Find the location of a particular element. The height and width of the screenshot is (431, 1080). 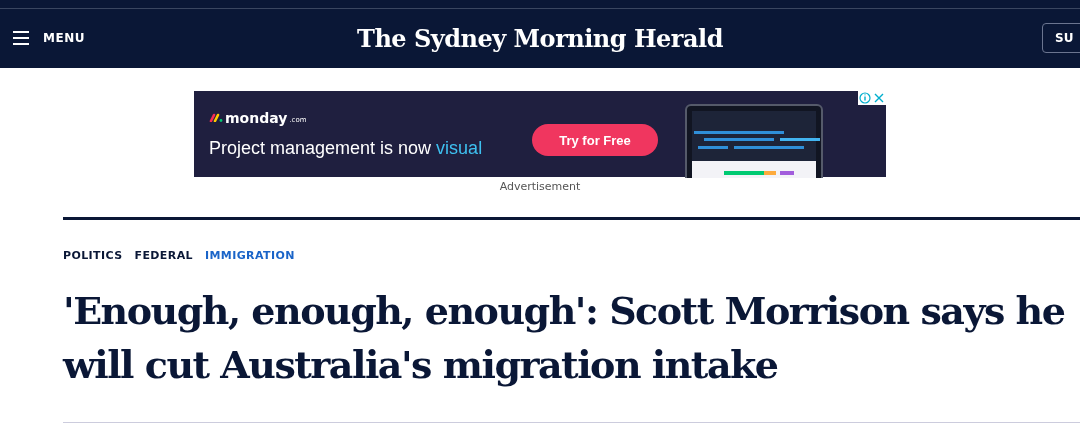

ad-choices-icon is located at coordinates (872, 98).